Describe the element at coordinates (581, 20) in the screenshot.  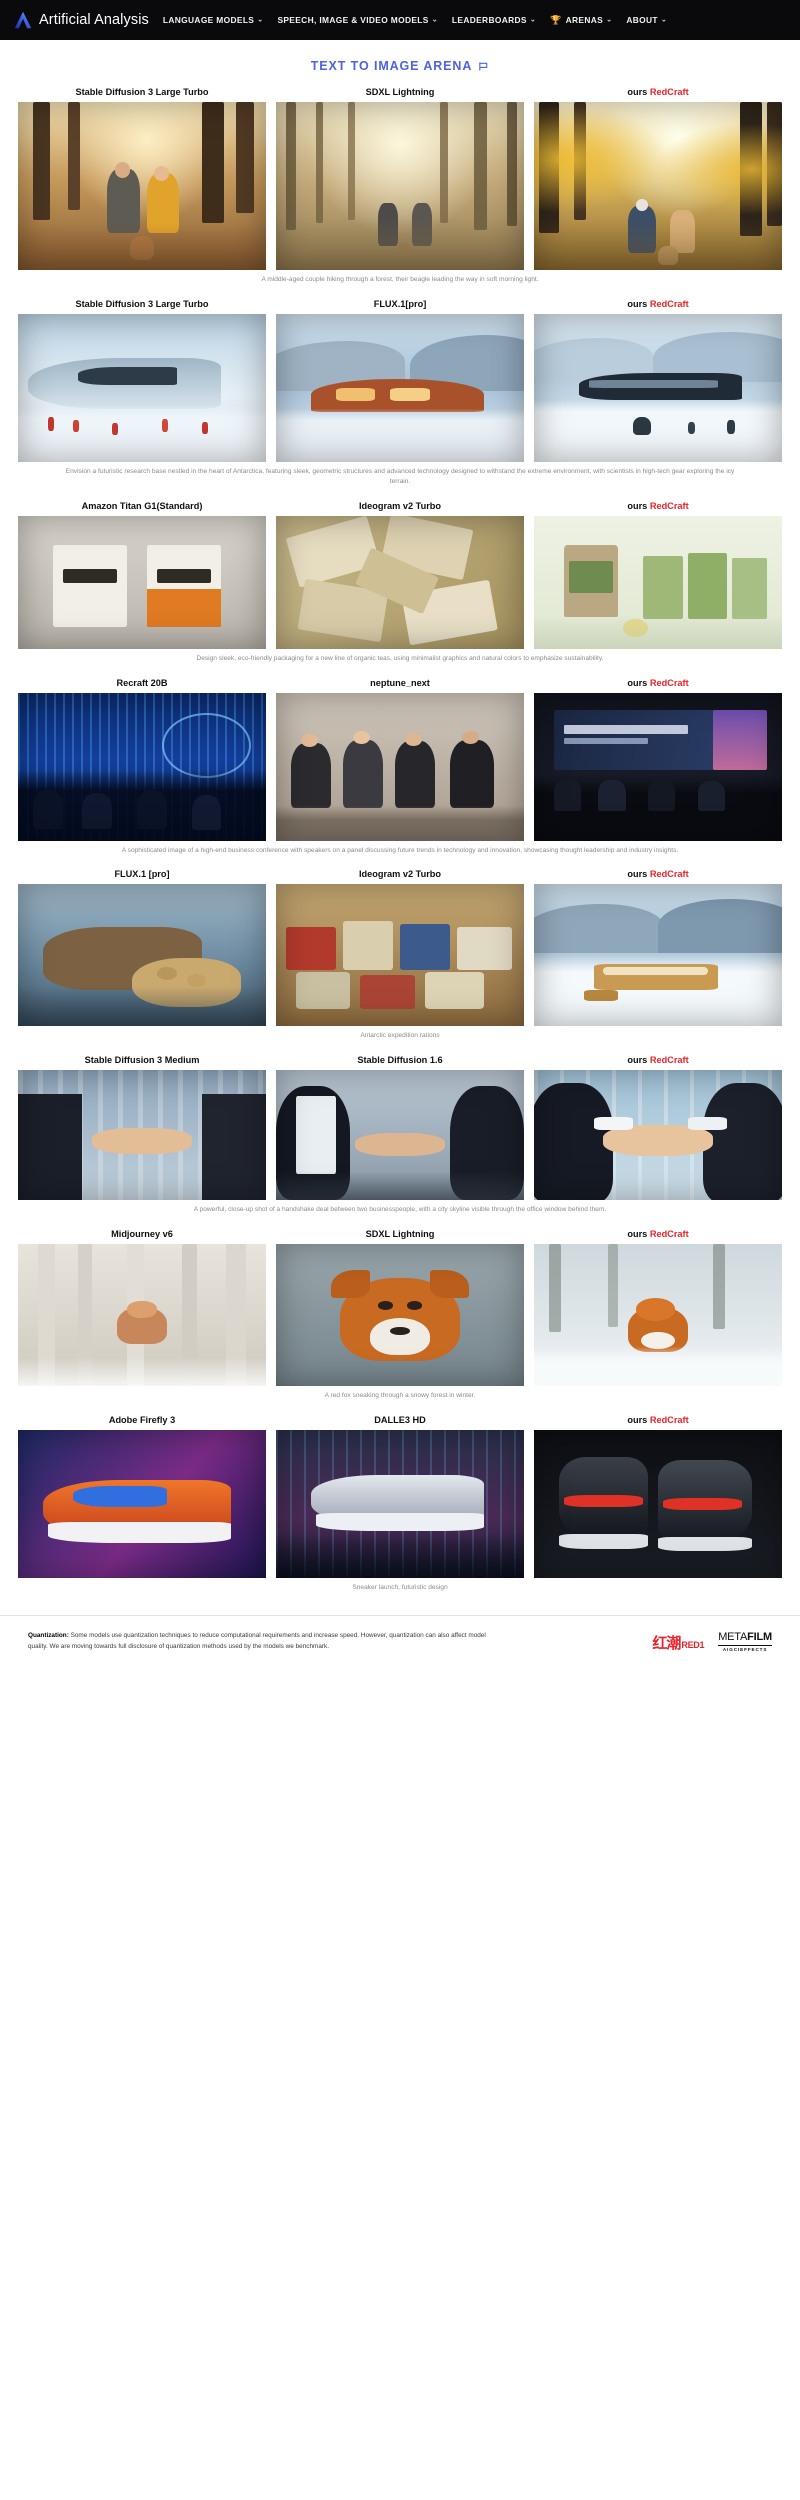
I see `nav-item-arenas: 🏆 ARENAS ⌄` at that location.